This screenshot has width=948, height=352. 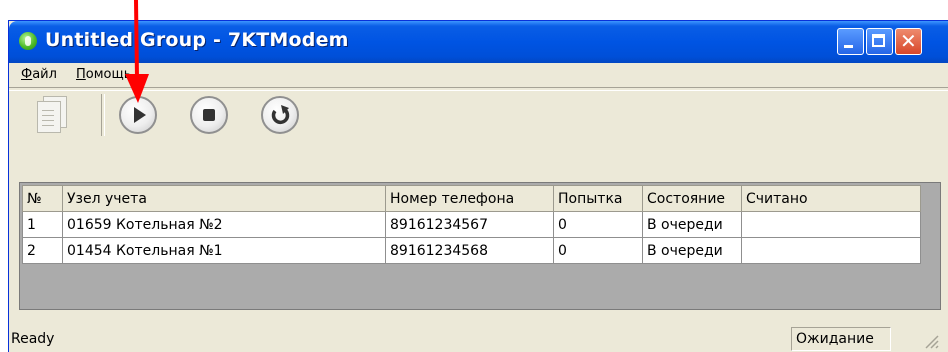 I want to click on col-read: Считано, so click(x=831, y=198).